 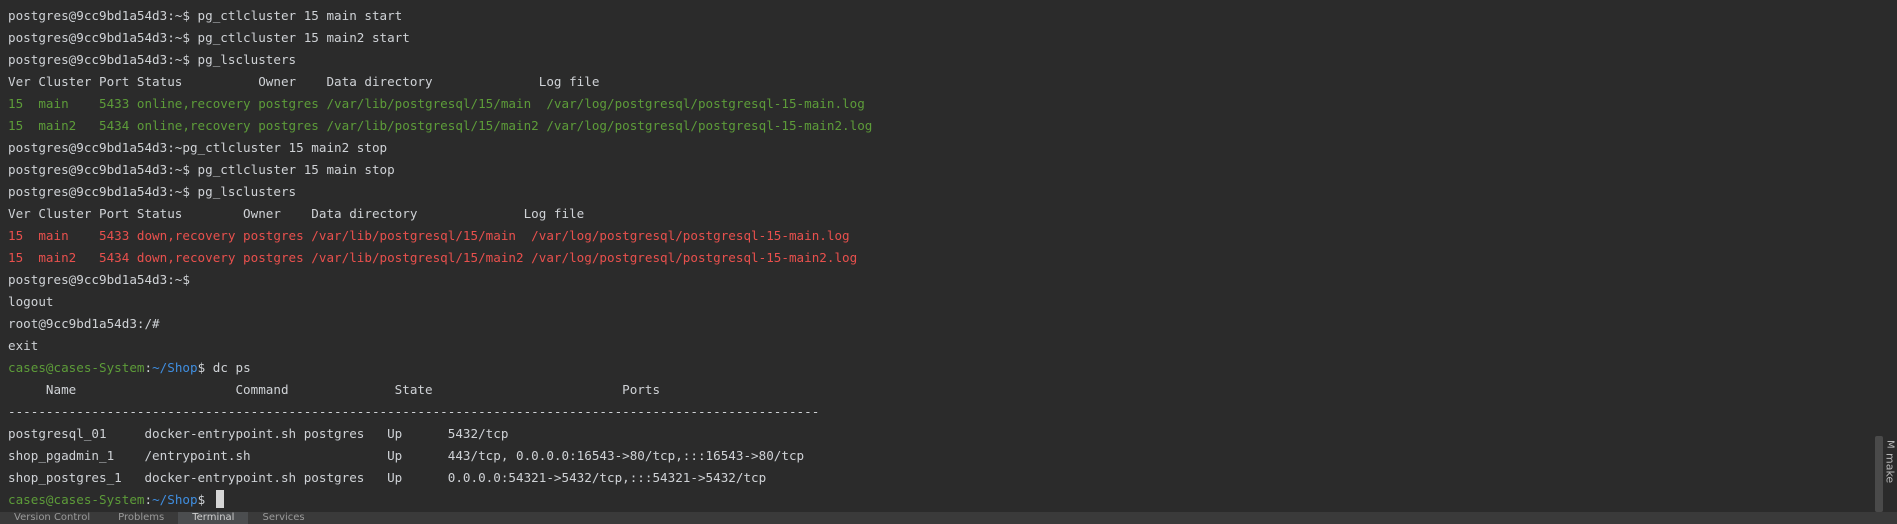 What do you see at coordinates (1890, 467) in the screenshot?
I see `side-tab-label: make` at bounding box center [1890, 467].